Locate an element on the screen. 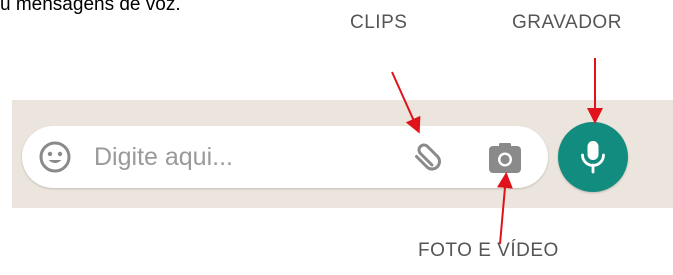 The width and height of the screenshot is (673, 275). arrow-to-camera is located at coordinates (504, 208).